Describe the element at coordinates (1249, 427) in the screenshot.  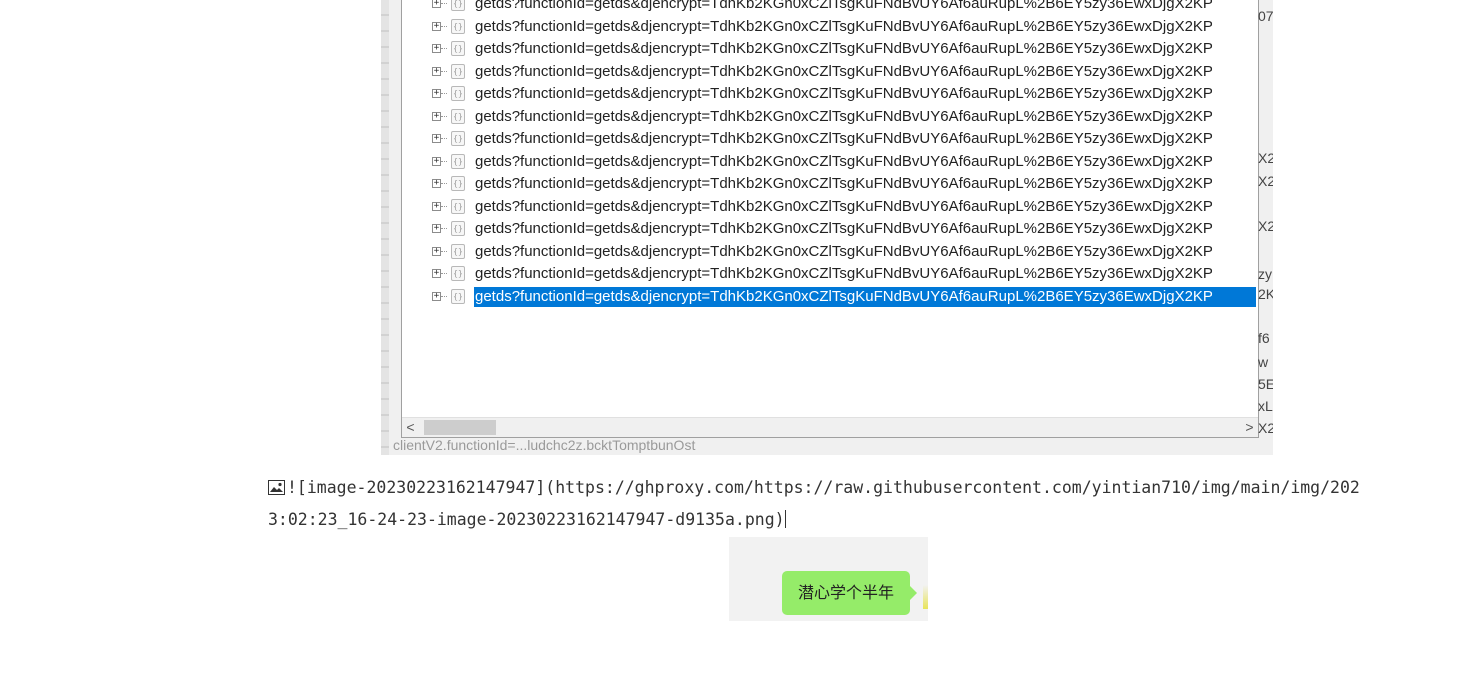
I see `scroll-right-arrow: >` at that location.